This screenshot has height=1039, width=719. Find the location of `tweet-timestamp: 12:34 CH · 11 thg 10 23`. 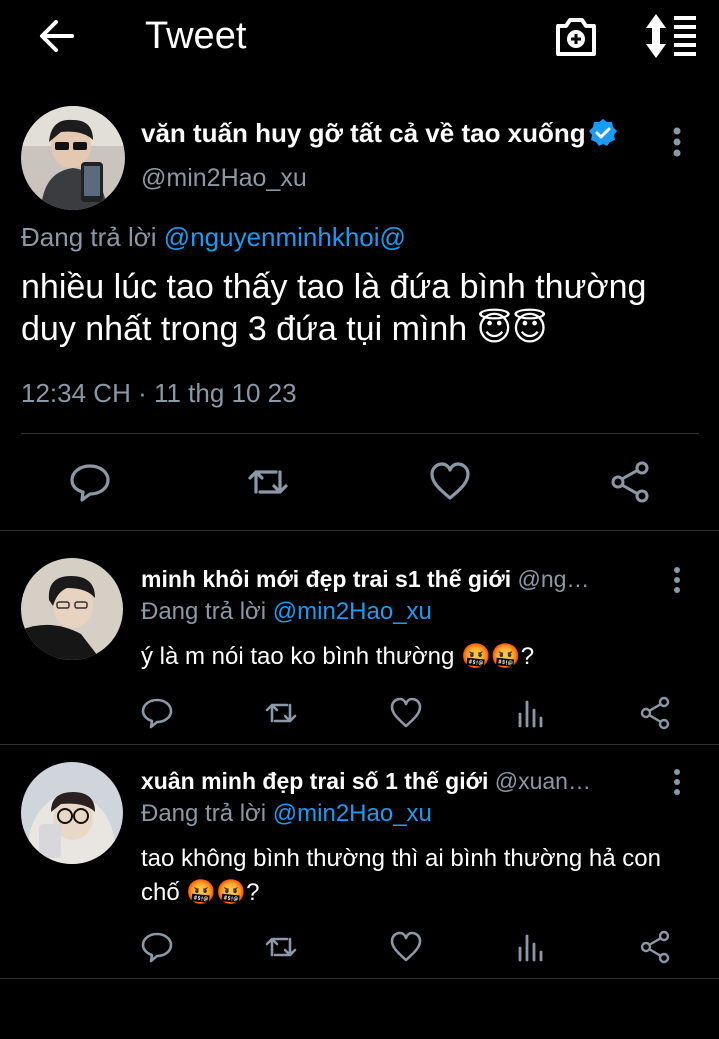

tweet-timestamp: 12:34 CH · 11 thg 10 23 is located at coordinates (159, 393).